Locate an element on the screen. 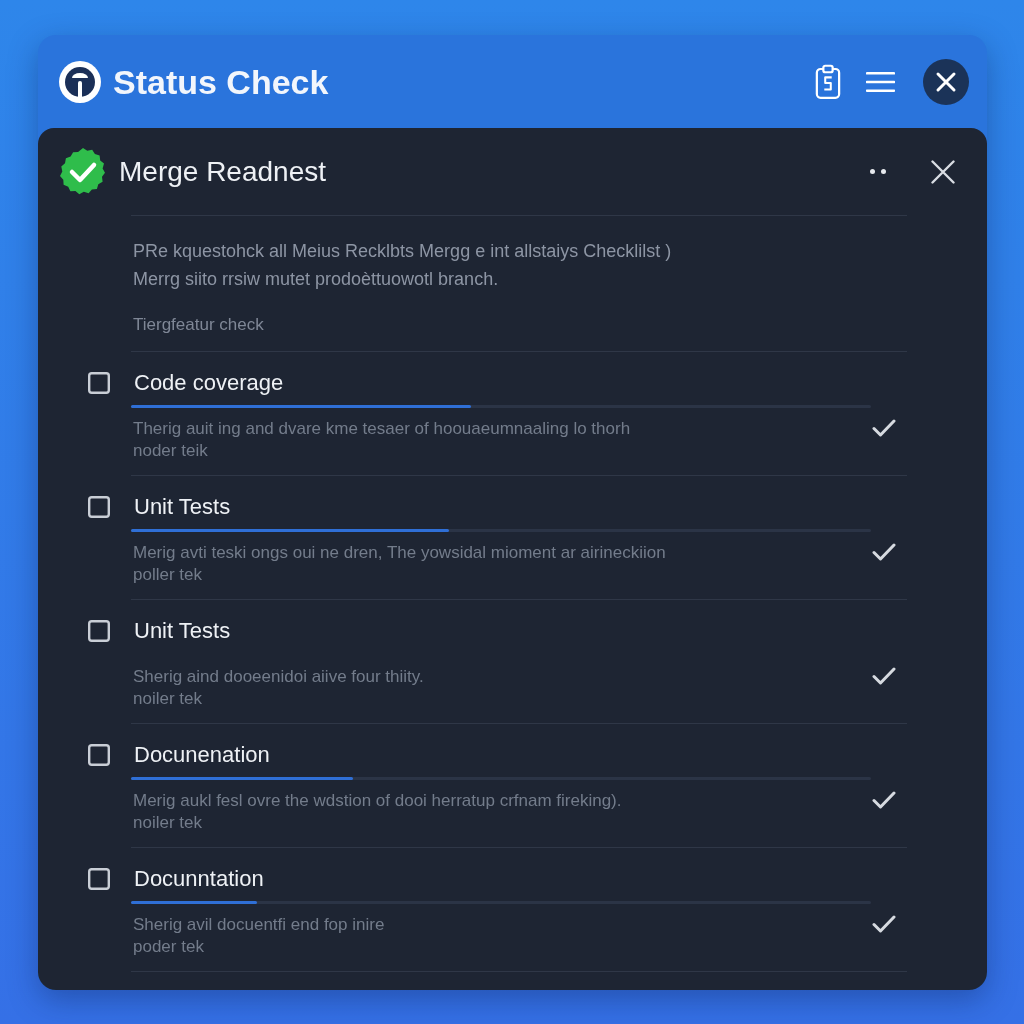  check-title: Docunntation is located at coordinates (198, 879).